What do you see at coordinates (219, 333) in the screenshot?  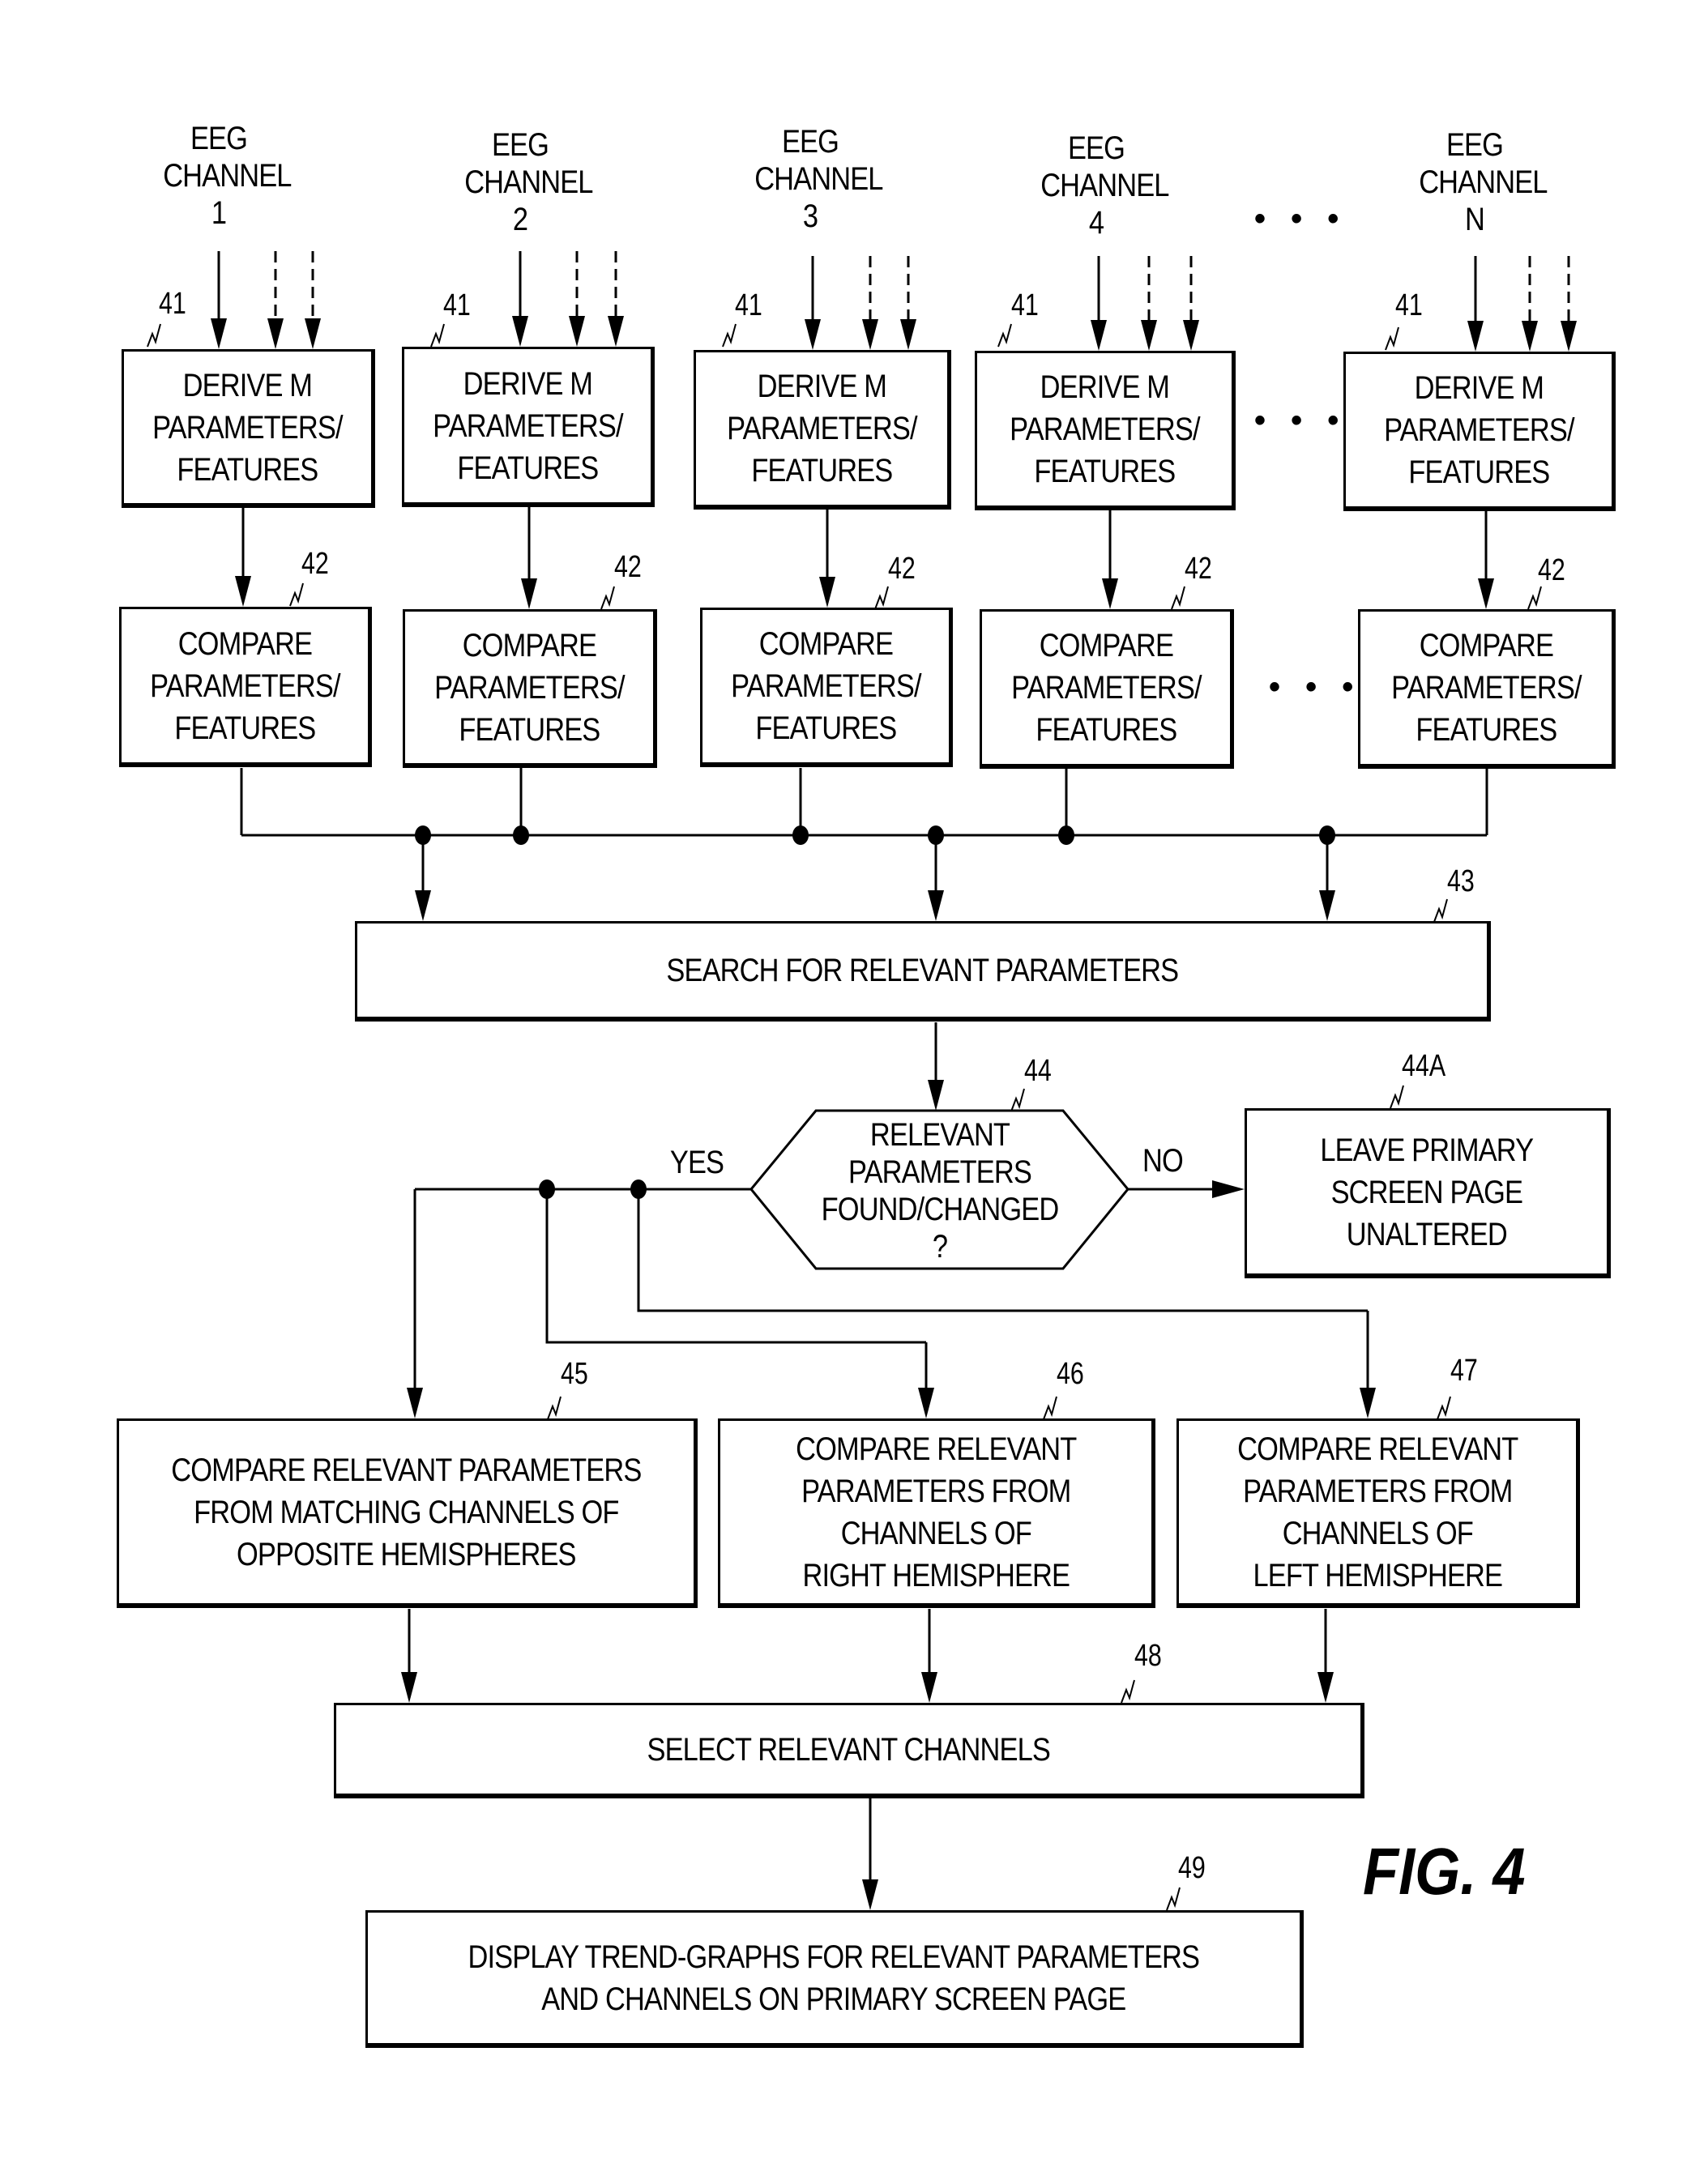 I see `channel-input-arrow-1-head` at bounding box center [219, 333].